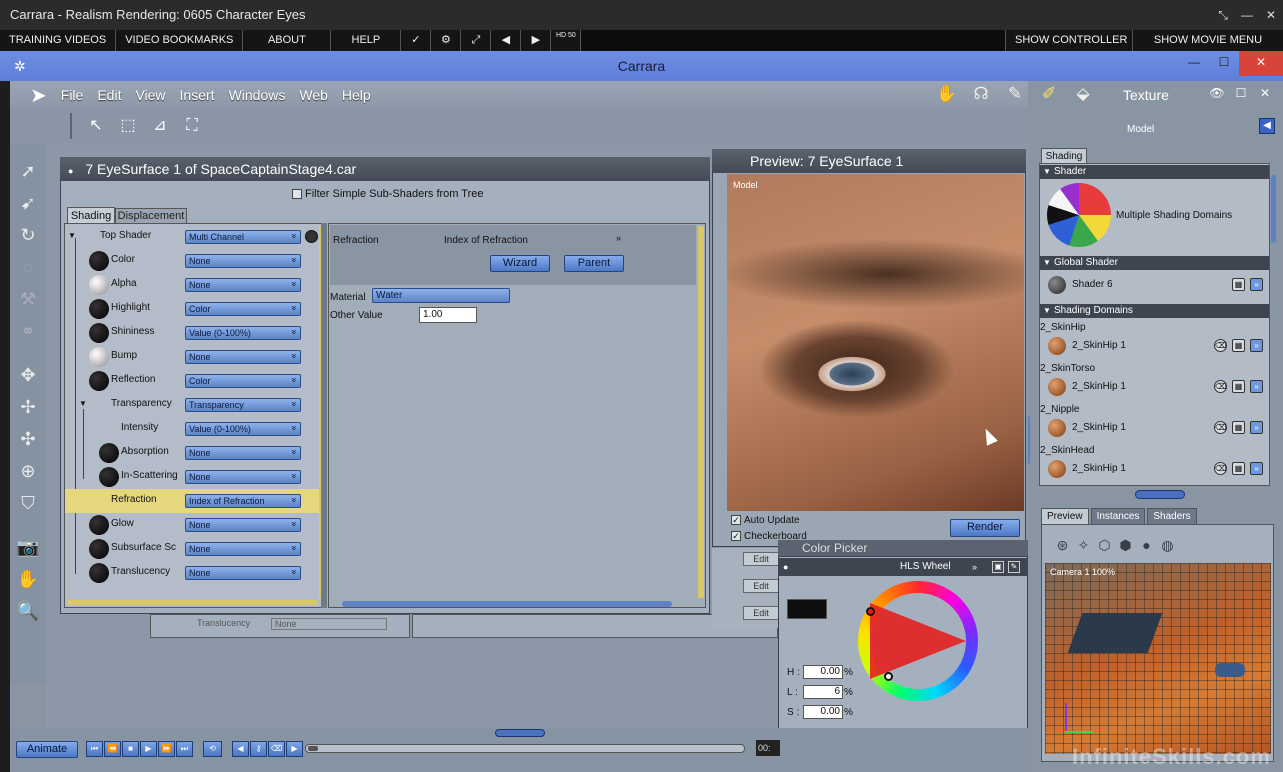  What do you see at coordinates (1125, 545) in the screenshot?
I see `cube-solid-icon: ⬢` at bounding box center [1125, 545].